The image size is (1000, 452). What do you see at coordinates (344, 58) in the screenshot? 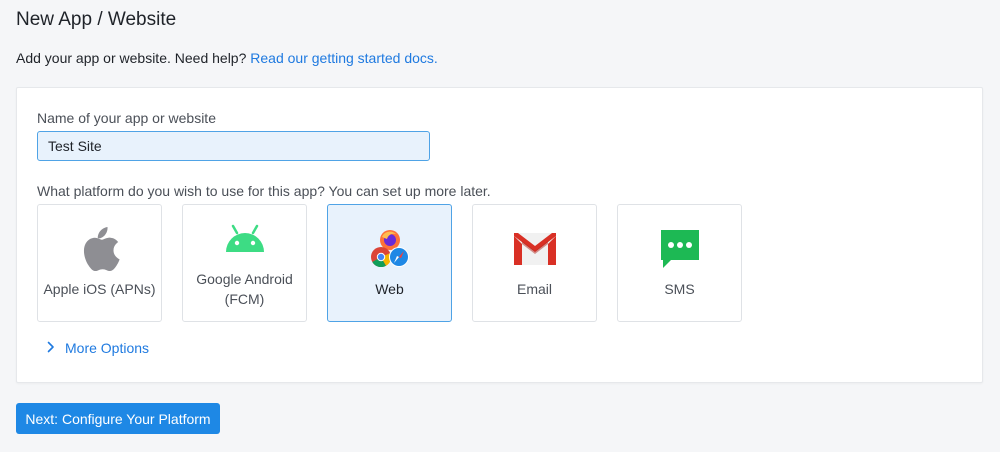
I see `getting-started-link: Read our getting started docs.` at bounding box center [344, 58].